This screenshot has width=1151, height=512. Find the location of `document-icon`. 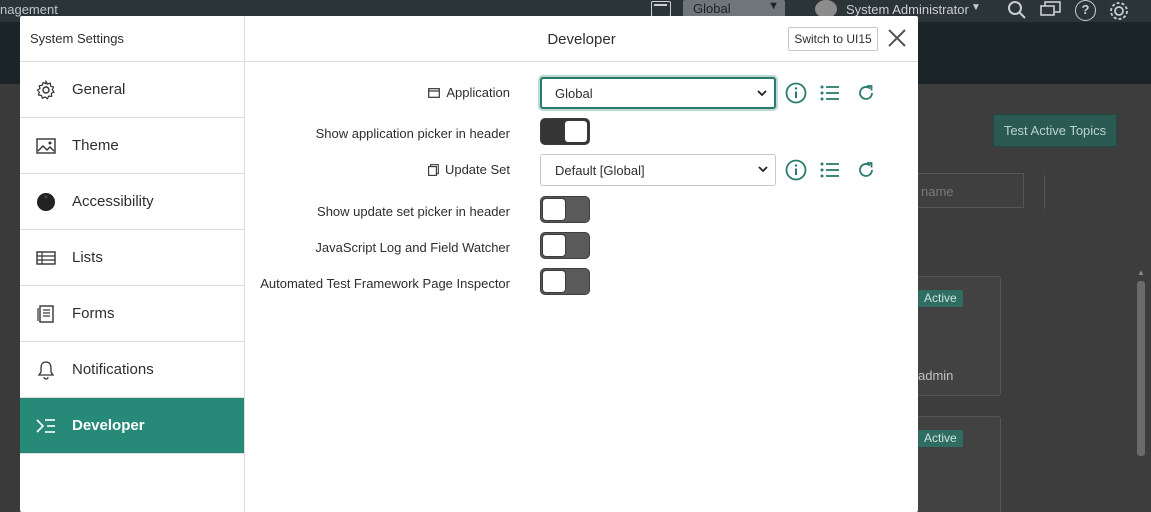

document-icon is located at coordinates (433, 169).